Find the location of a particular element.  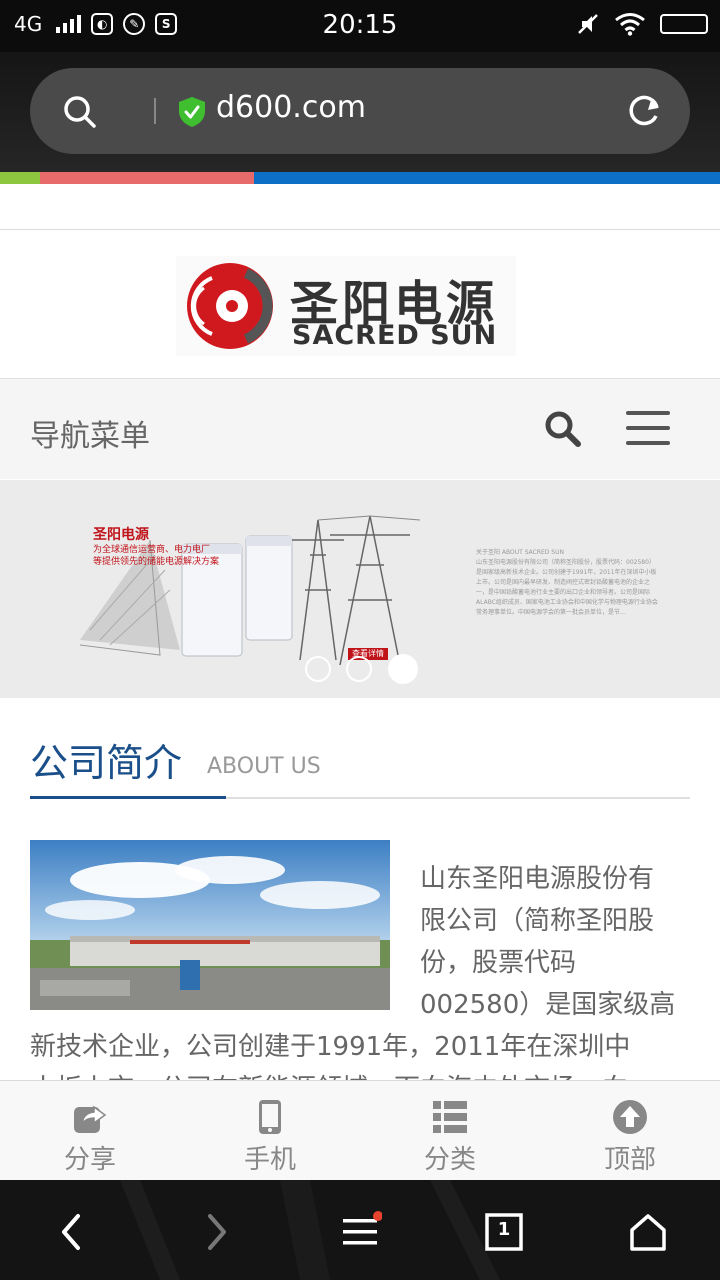

banner-brand: 圣阳电源 is located at coordinates (121, 535).